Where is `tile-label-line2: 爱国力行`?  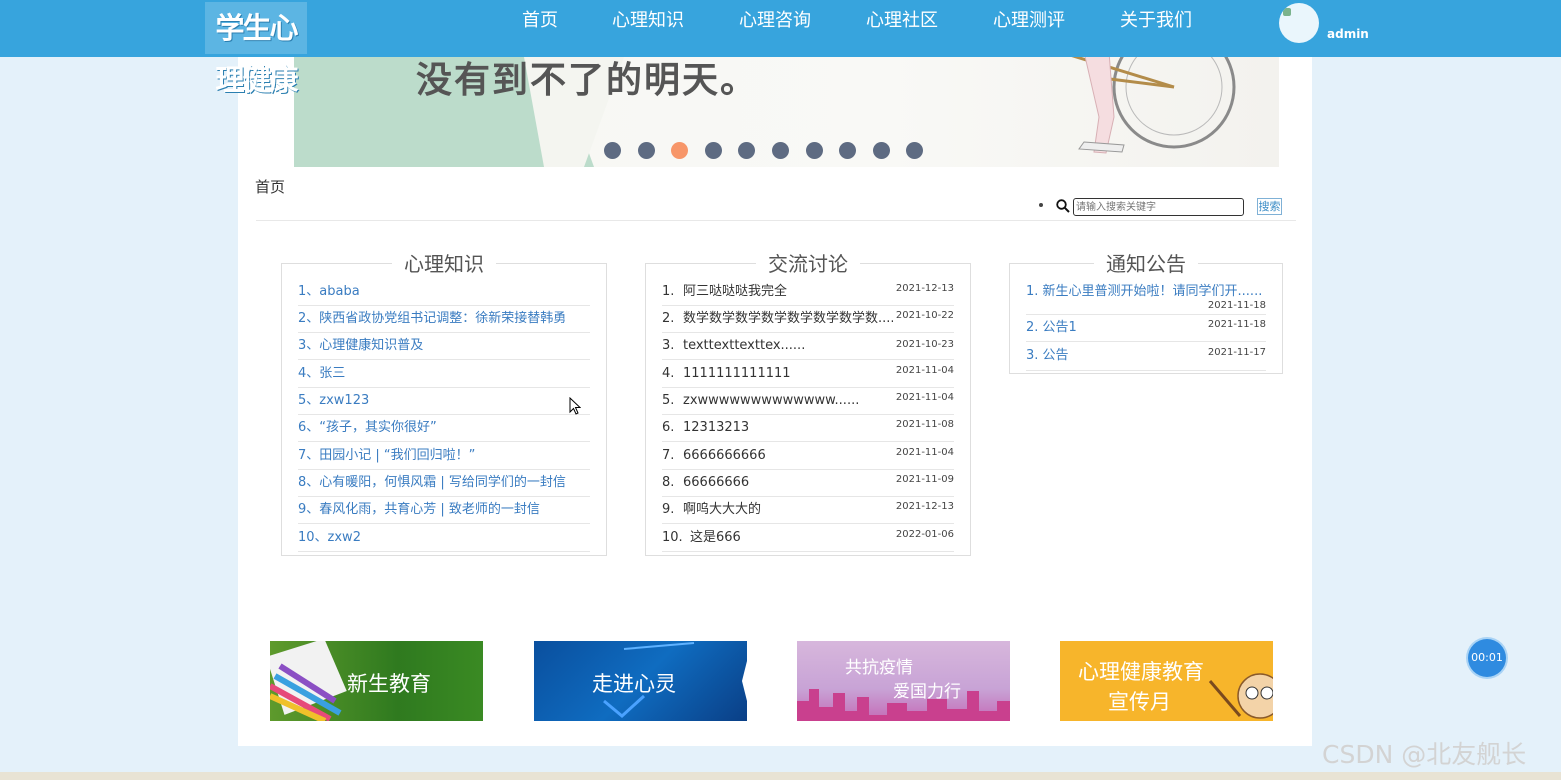
tile-label-line2: 爱国力行 is located at coordinates (927, 692).